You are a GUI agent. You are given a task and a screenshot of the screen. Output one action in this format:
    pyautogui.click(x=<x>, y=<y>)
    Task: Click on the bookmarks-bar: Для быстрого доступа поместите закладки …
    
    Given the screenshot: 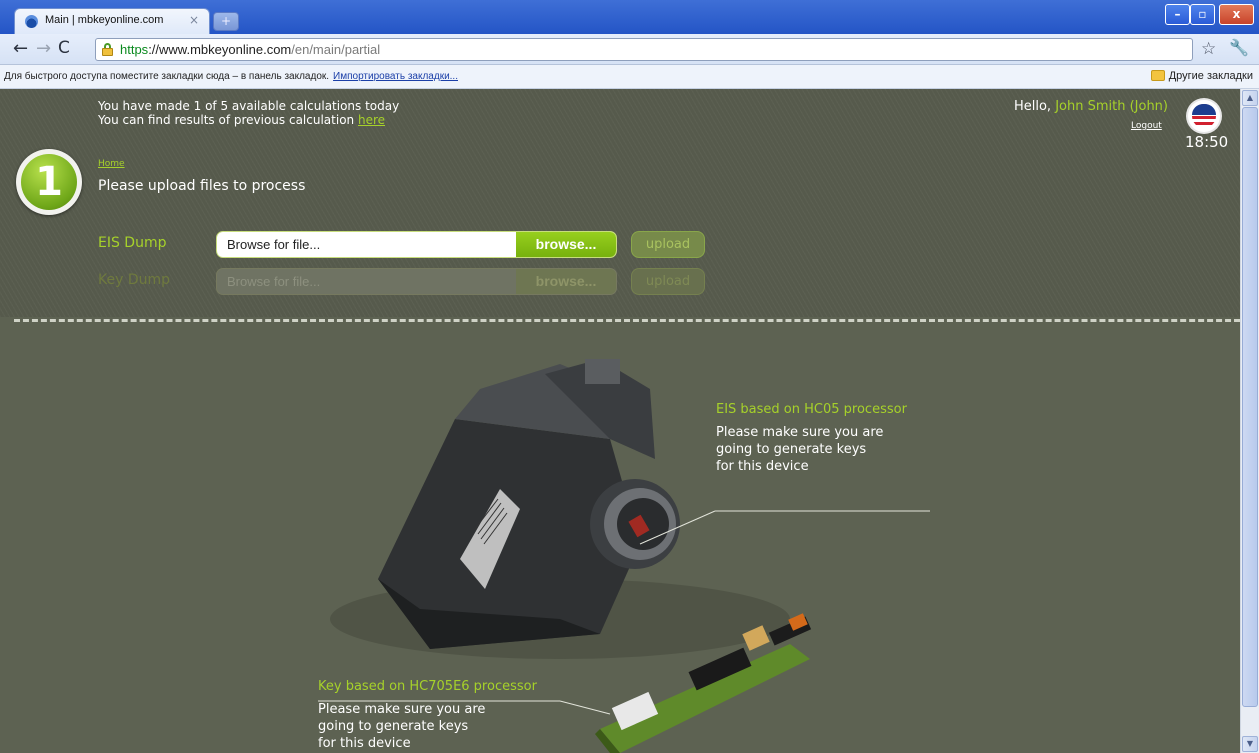 What is the action you would take?
    pyautogui.click(x=629, y=77)
    